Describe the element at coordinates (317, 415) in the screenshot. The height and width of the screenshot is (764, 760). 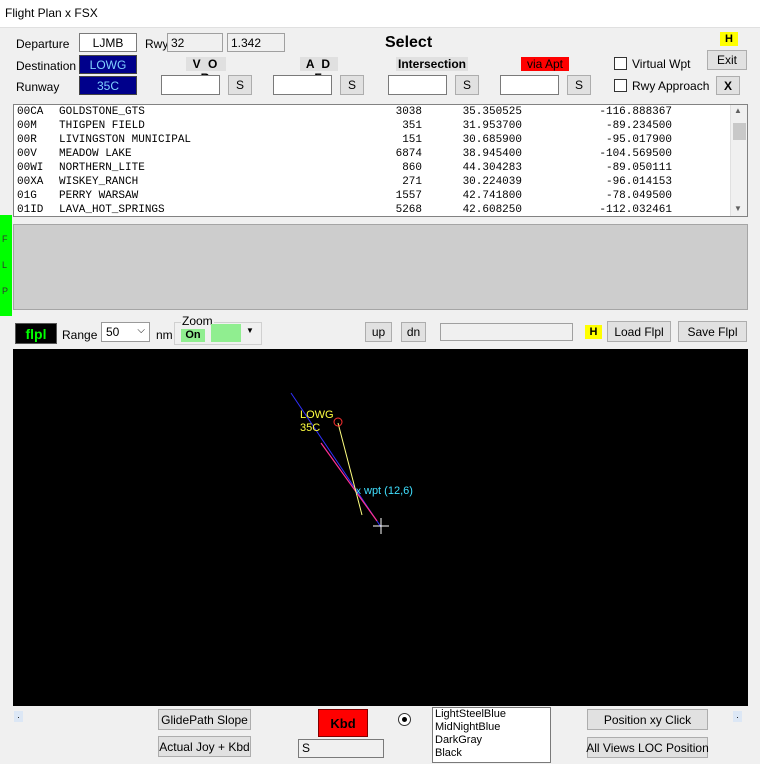
I see `map-airport-label: LOWG` at that location.